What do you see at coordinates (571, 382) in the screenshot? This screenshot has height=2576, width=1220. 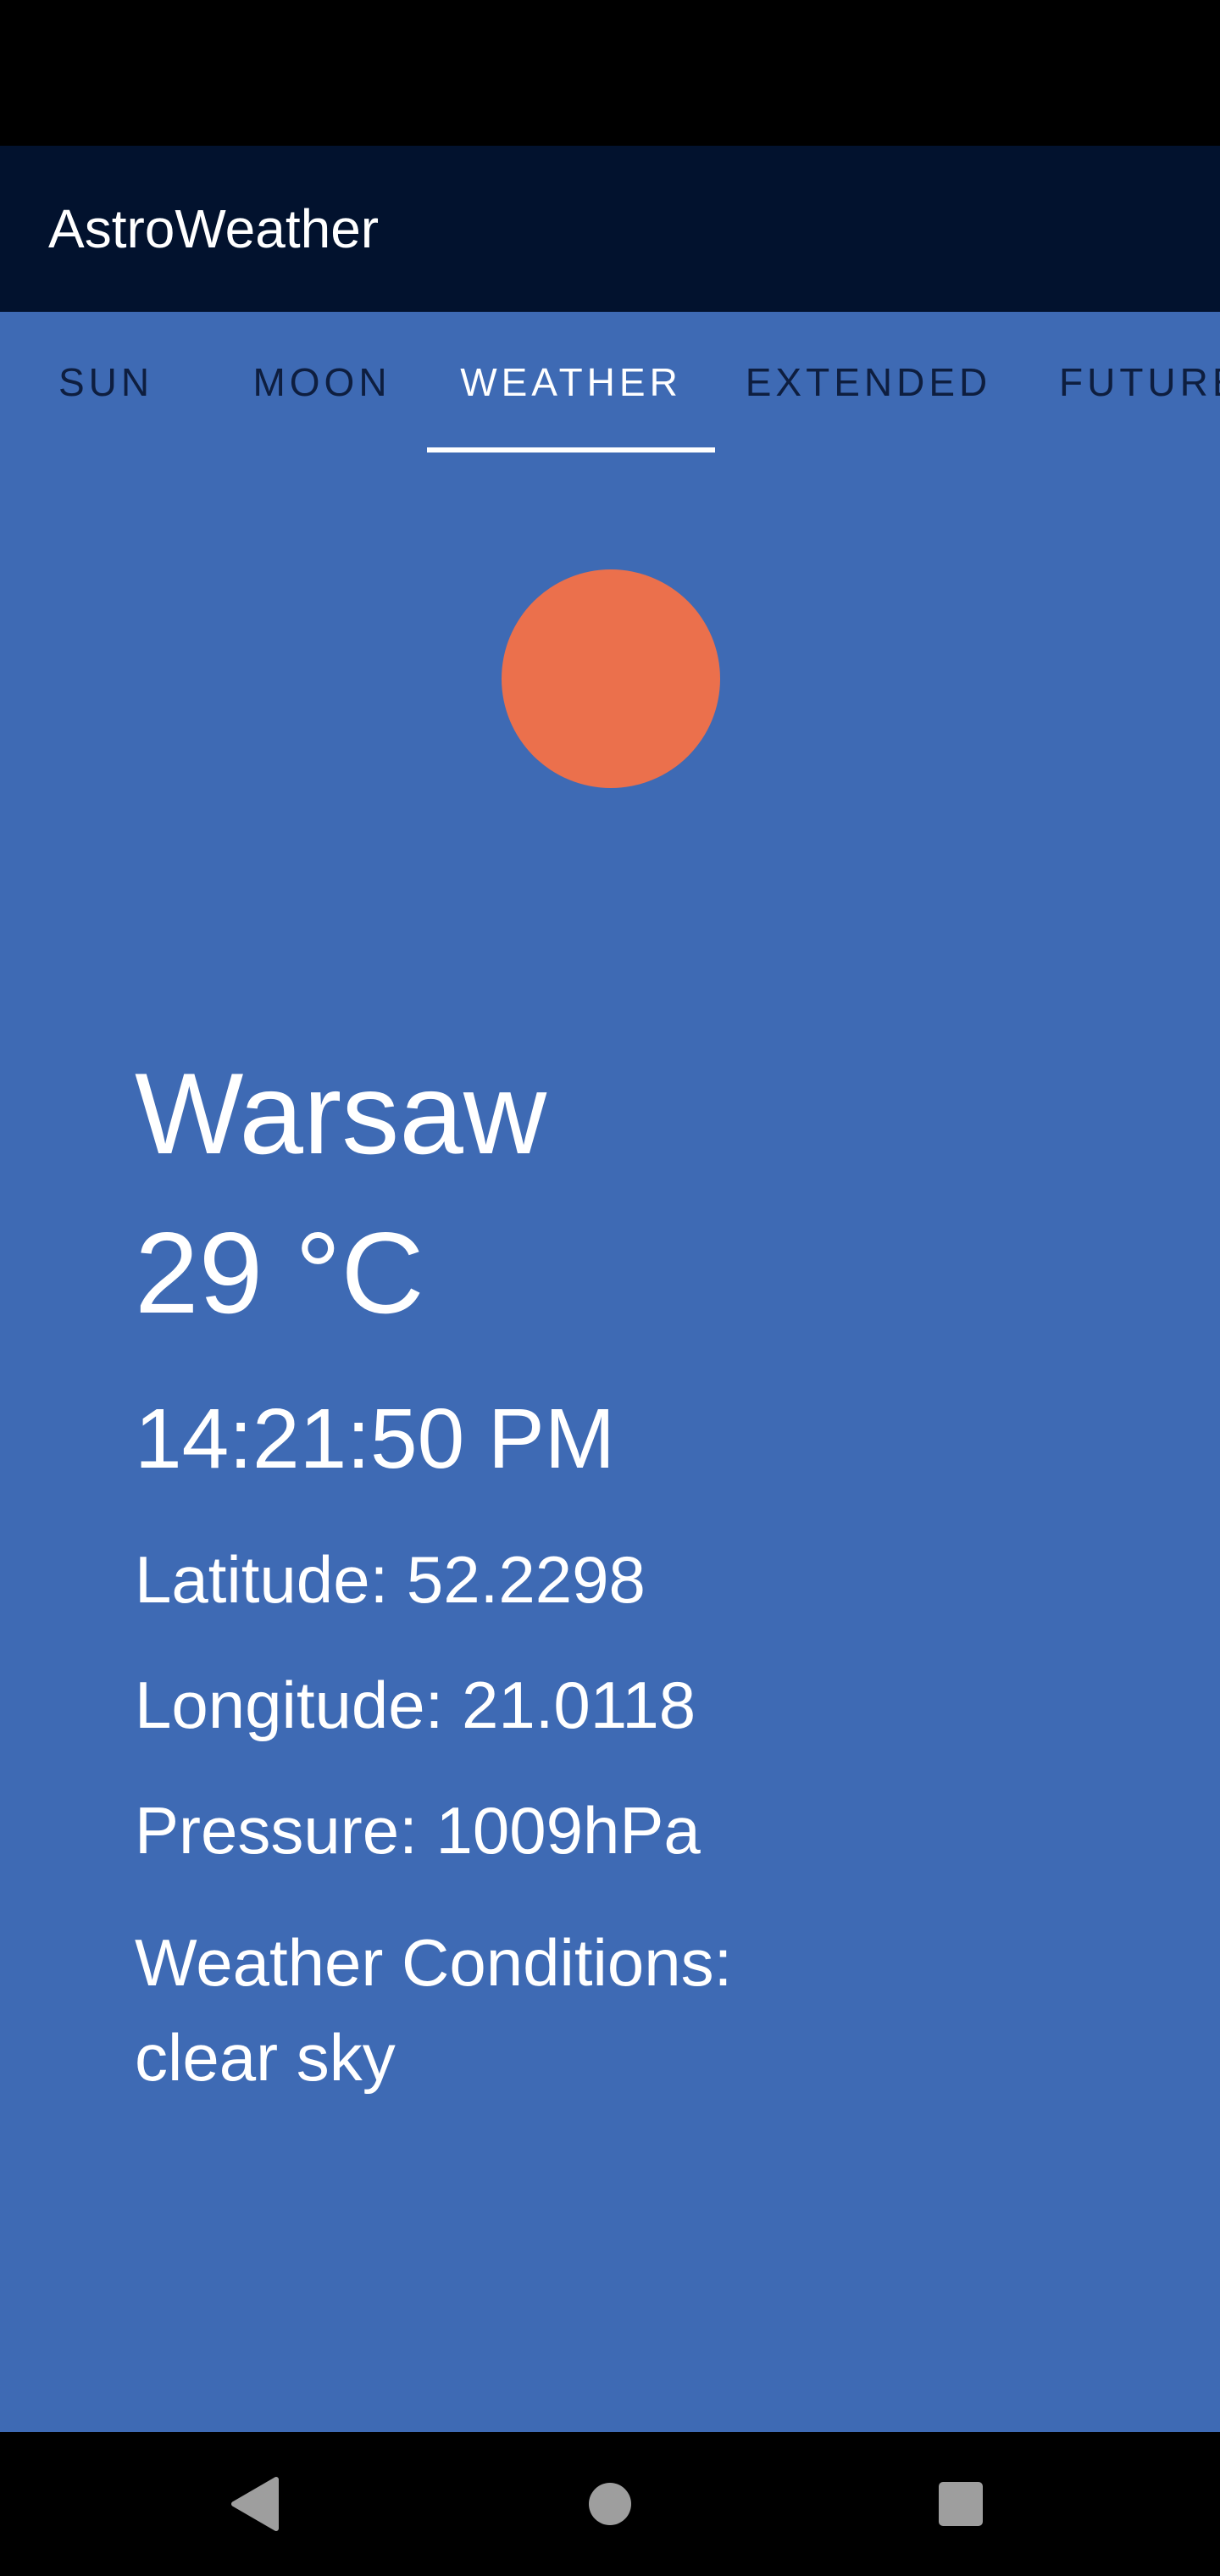 I see `tab-weather: WEATHER` at bounding box center [571, 382].